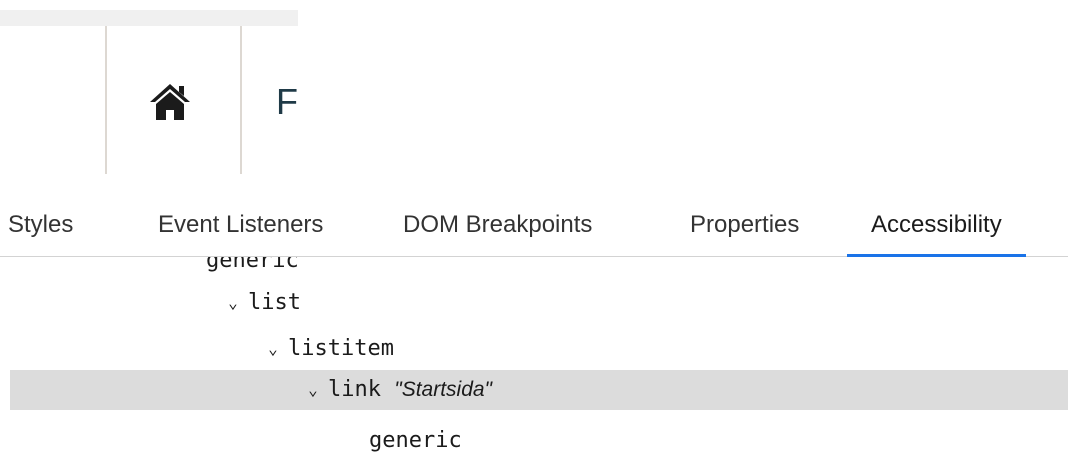  What do you see at coordinates (170, 102) in the screenshot?
I see `home-icon` at bounding box center [170, 102].